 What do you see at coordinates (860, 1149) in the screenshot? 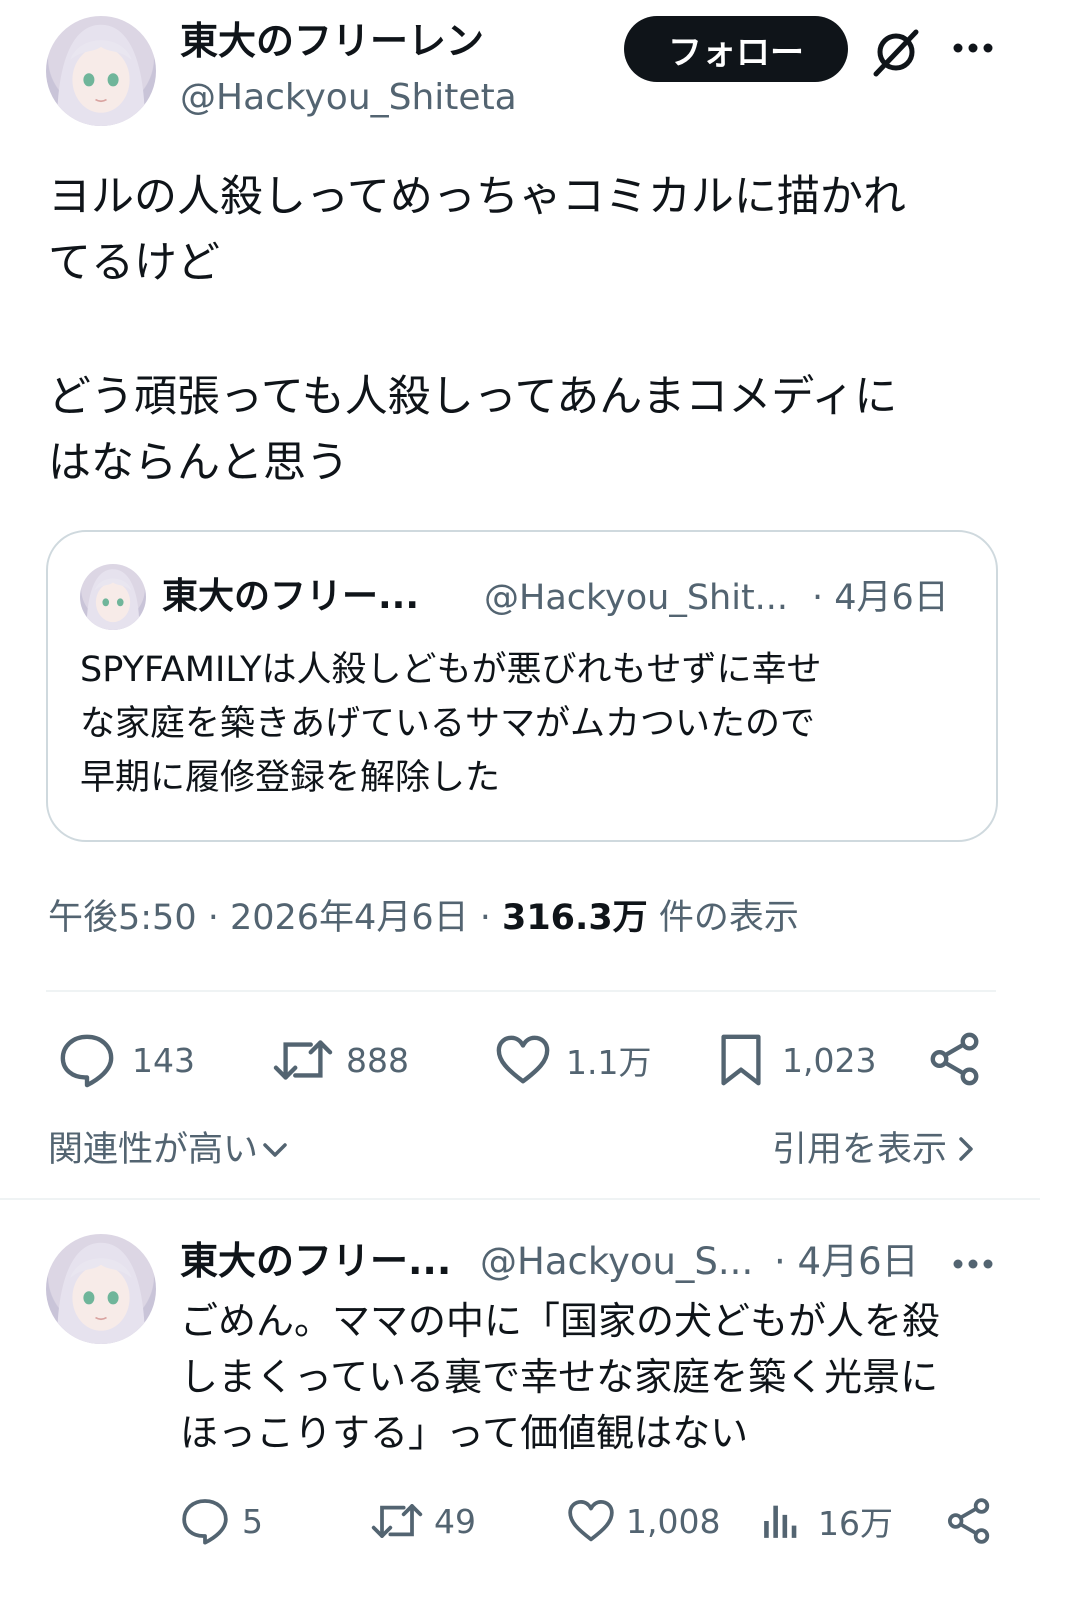
I see `view-quotes-label: 引用を表示` at bounding box center [860, 1149].